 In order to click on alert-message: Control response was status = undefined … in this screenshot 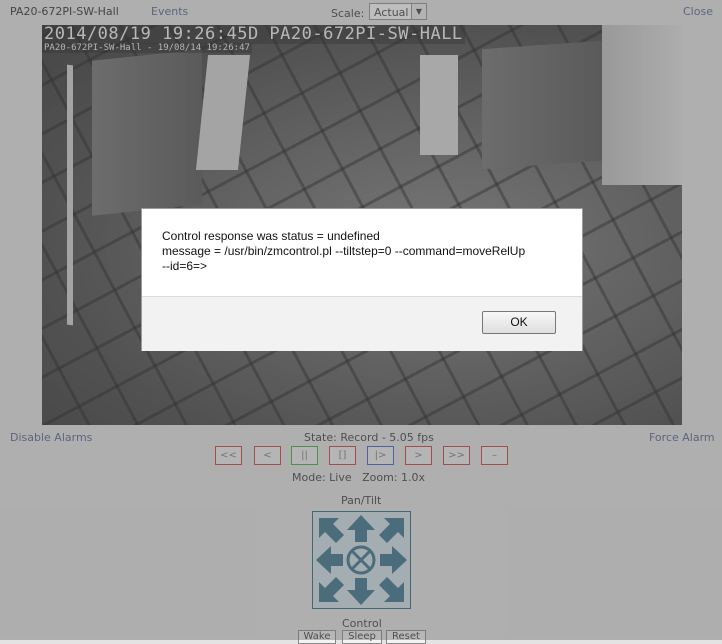, I will do `click(362, 251)`.